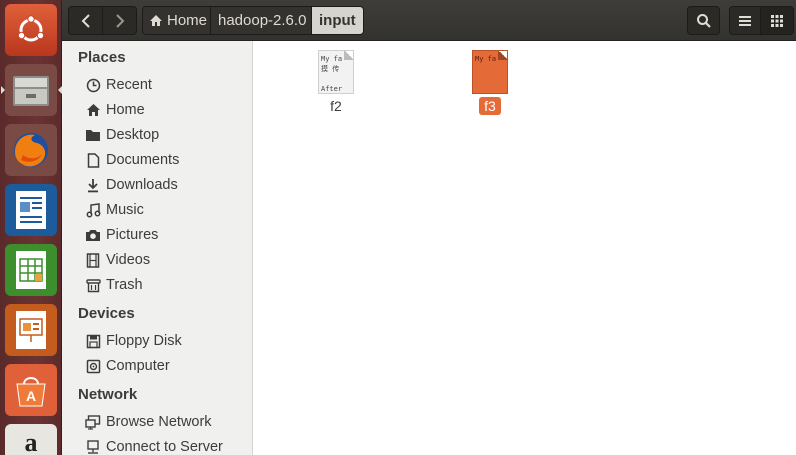 The image size is (796, 455). Describe the element at coordinates (31, 150) in the screenshot. I see `firefox-icon` at that location.